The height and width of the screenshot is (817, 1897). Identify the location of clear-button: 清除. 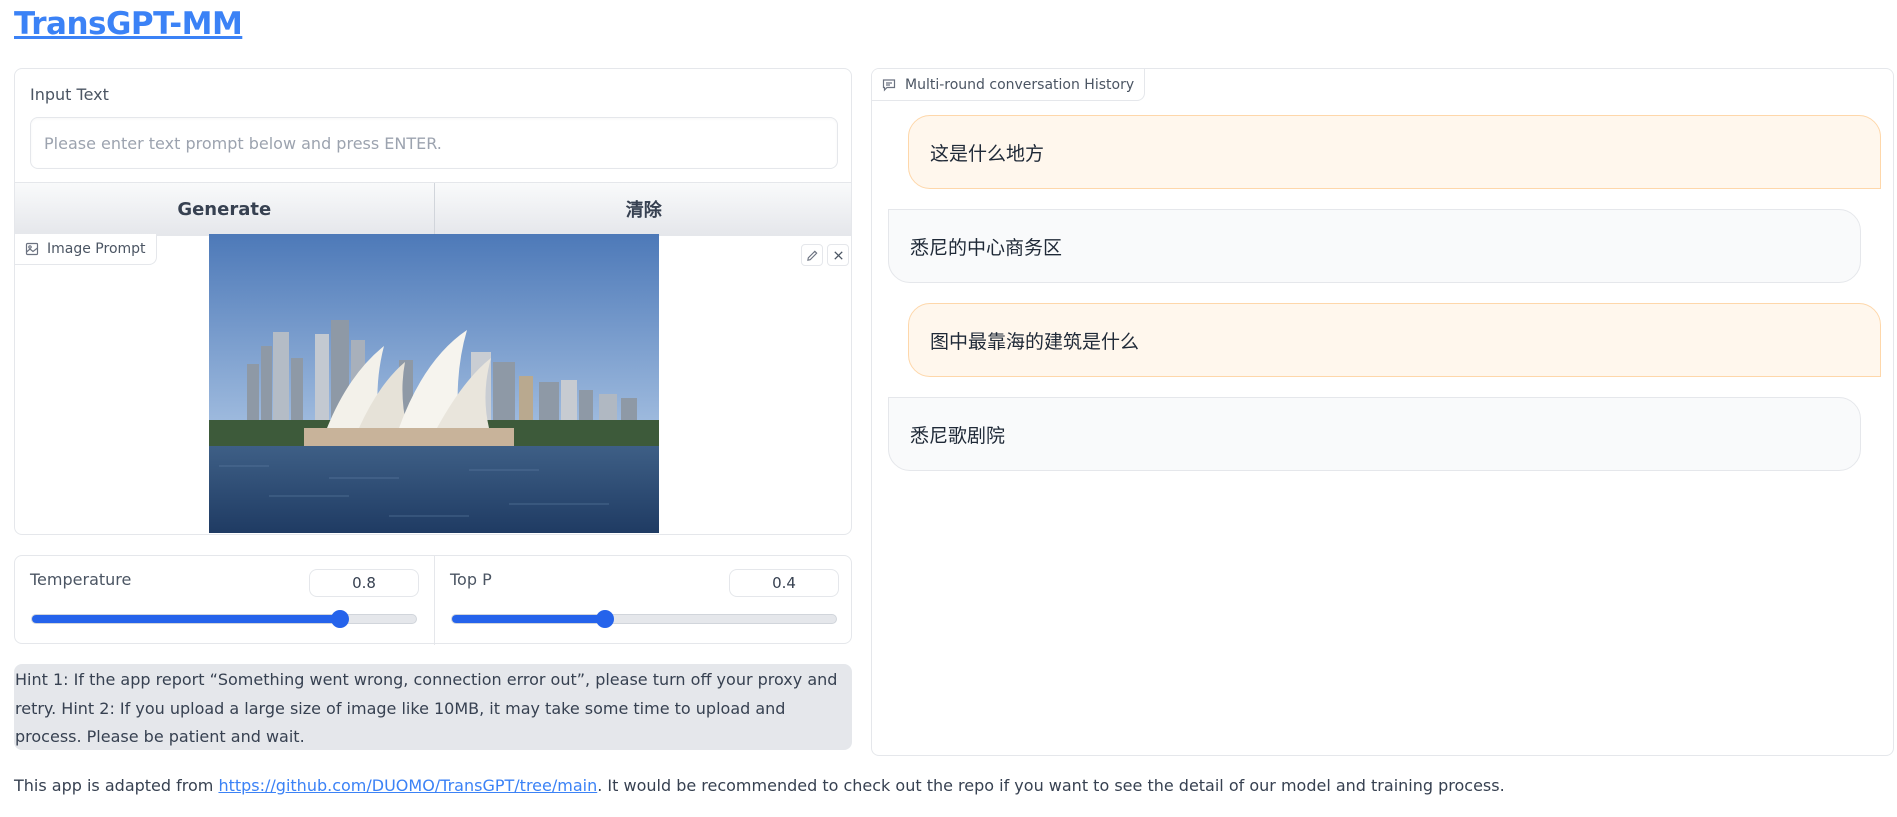
(642, 209).